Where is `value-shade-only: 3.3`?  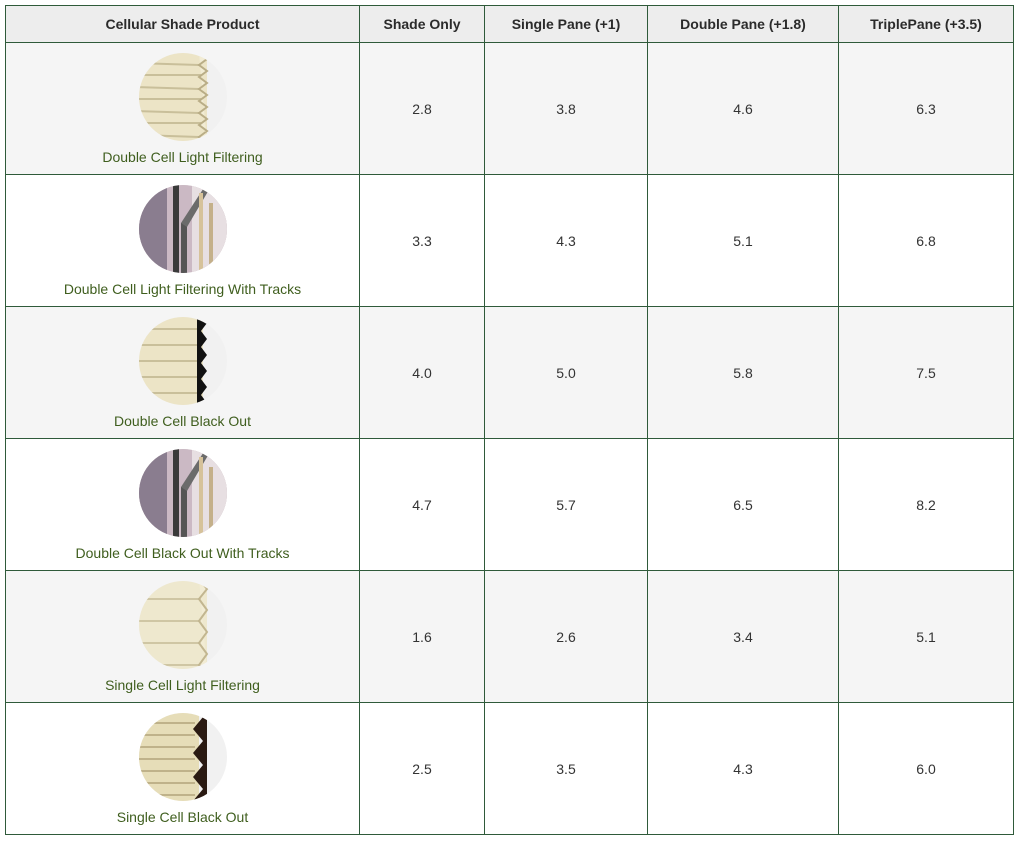
value-shade-only: 3.3 is located at coordinates (422, 240).